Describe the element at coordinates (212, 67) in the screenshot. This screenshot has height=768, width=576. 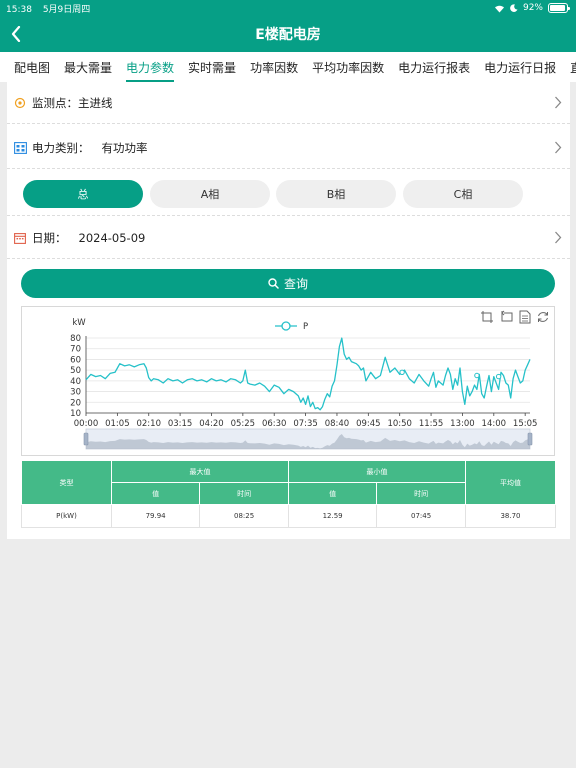
I see `tab-item: 实时需量` at that location.